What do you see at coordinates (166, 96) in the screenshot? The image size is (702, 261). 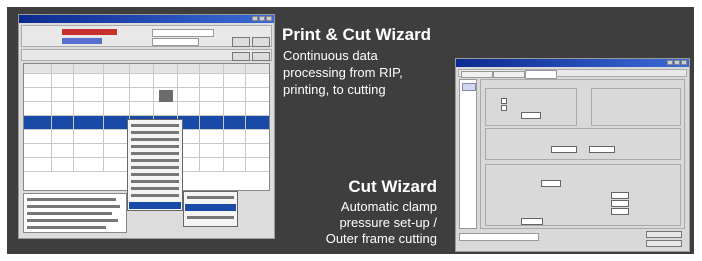 I see `thumbnail-image` at bounding box center [166, 96].